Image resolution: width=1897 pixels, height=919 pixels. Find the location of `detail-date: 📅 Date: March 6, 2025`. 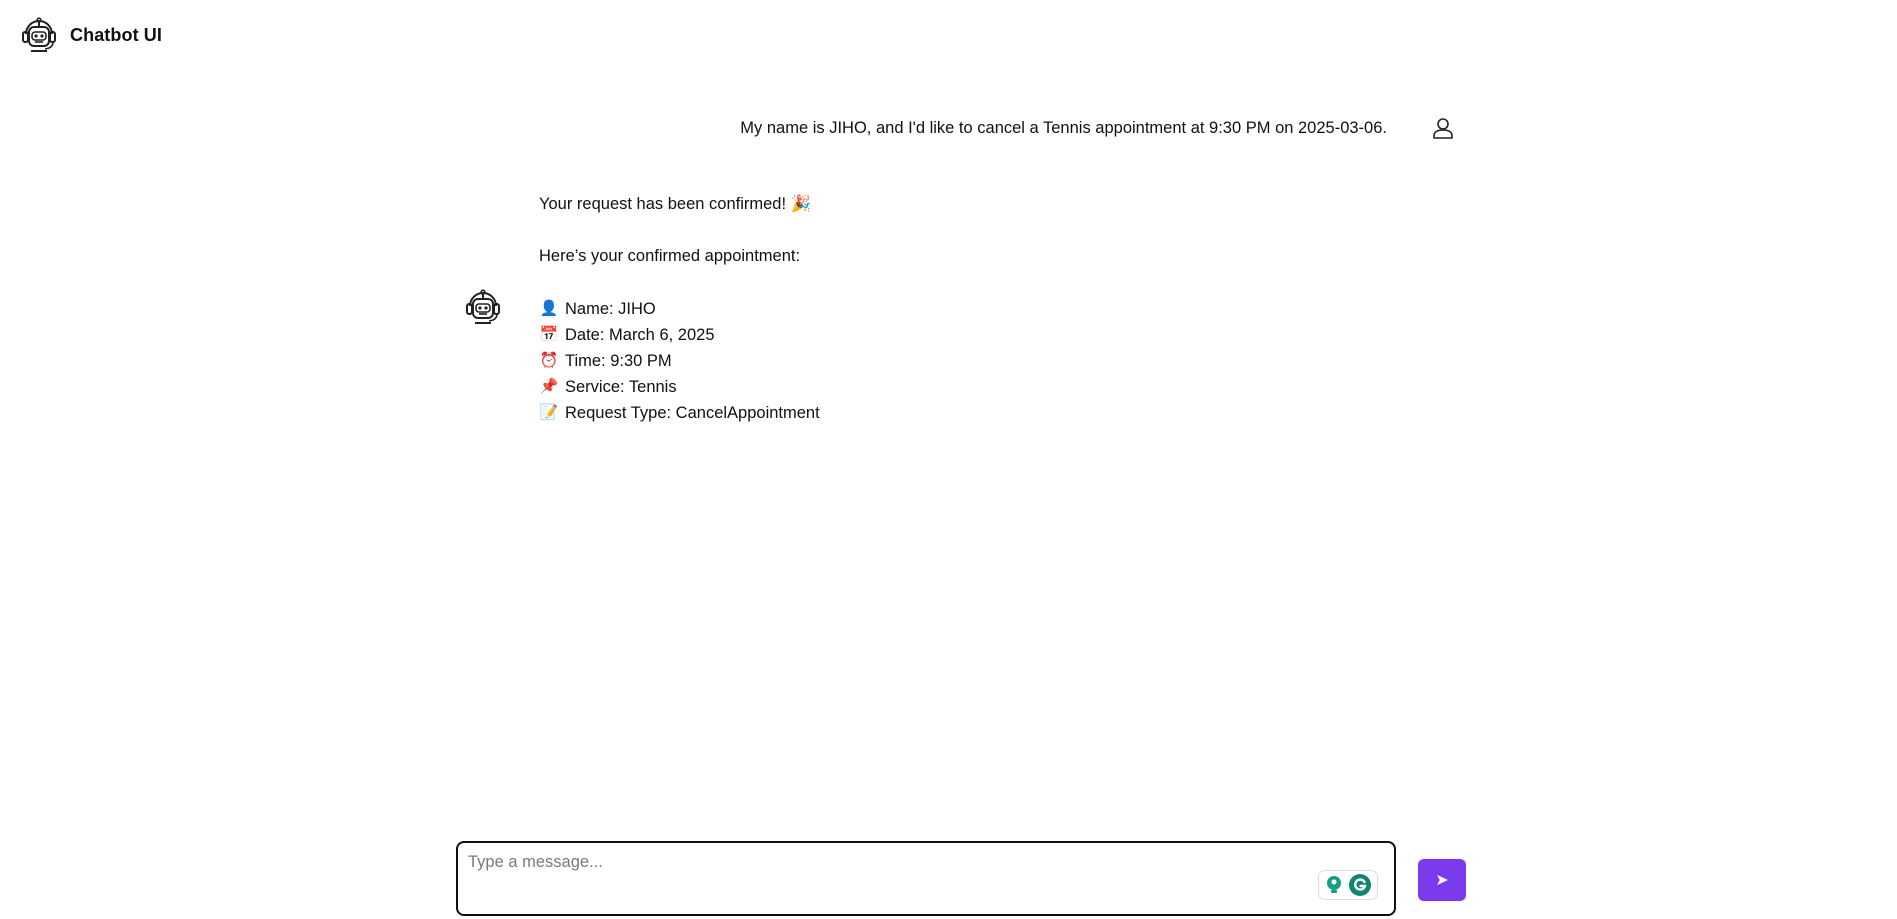

detail-date: 📅 Date: March 6, 2025 is located at coordinates (679, 335).